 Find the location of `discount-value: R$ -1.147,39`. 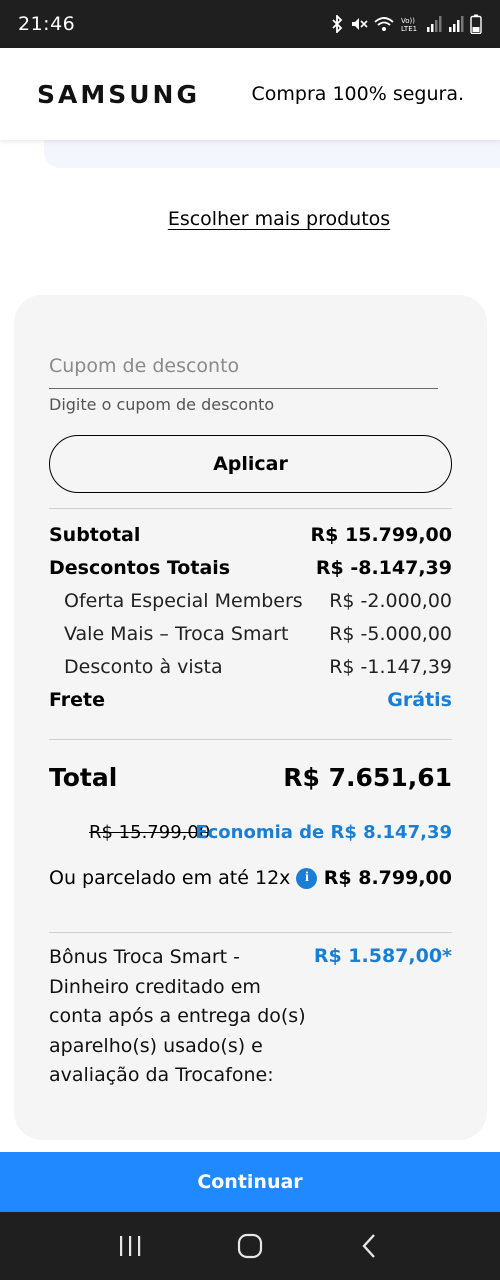

discount-value: R$ -1.147,39 is located at coordinates (390, 667).